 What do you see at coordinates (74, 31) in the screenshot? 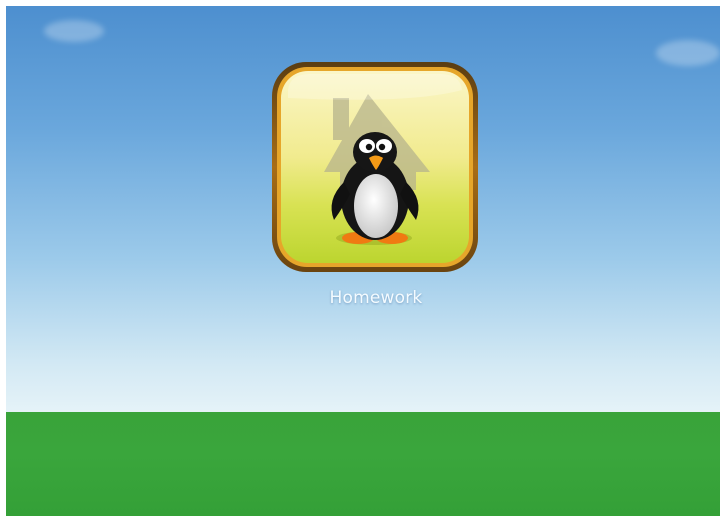
I see `cloud-left` at bounding box center [74, 31].